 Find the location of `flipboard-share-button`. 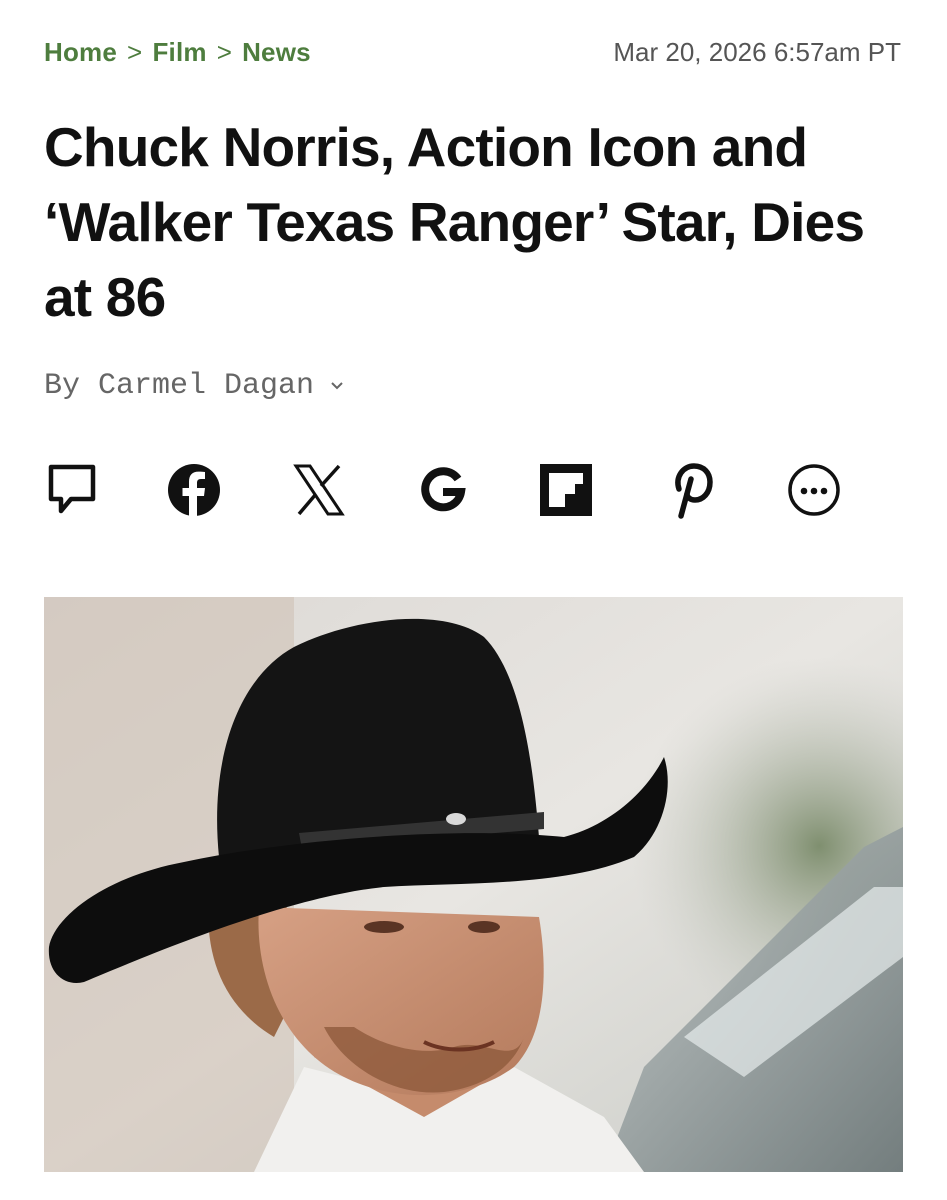

flipboard-share-button is located at coordinates (566, 490).